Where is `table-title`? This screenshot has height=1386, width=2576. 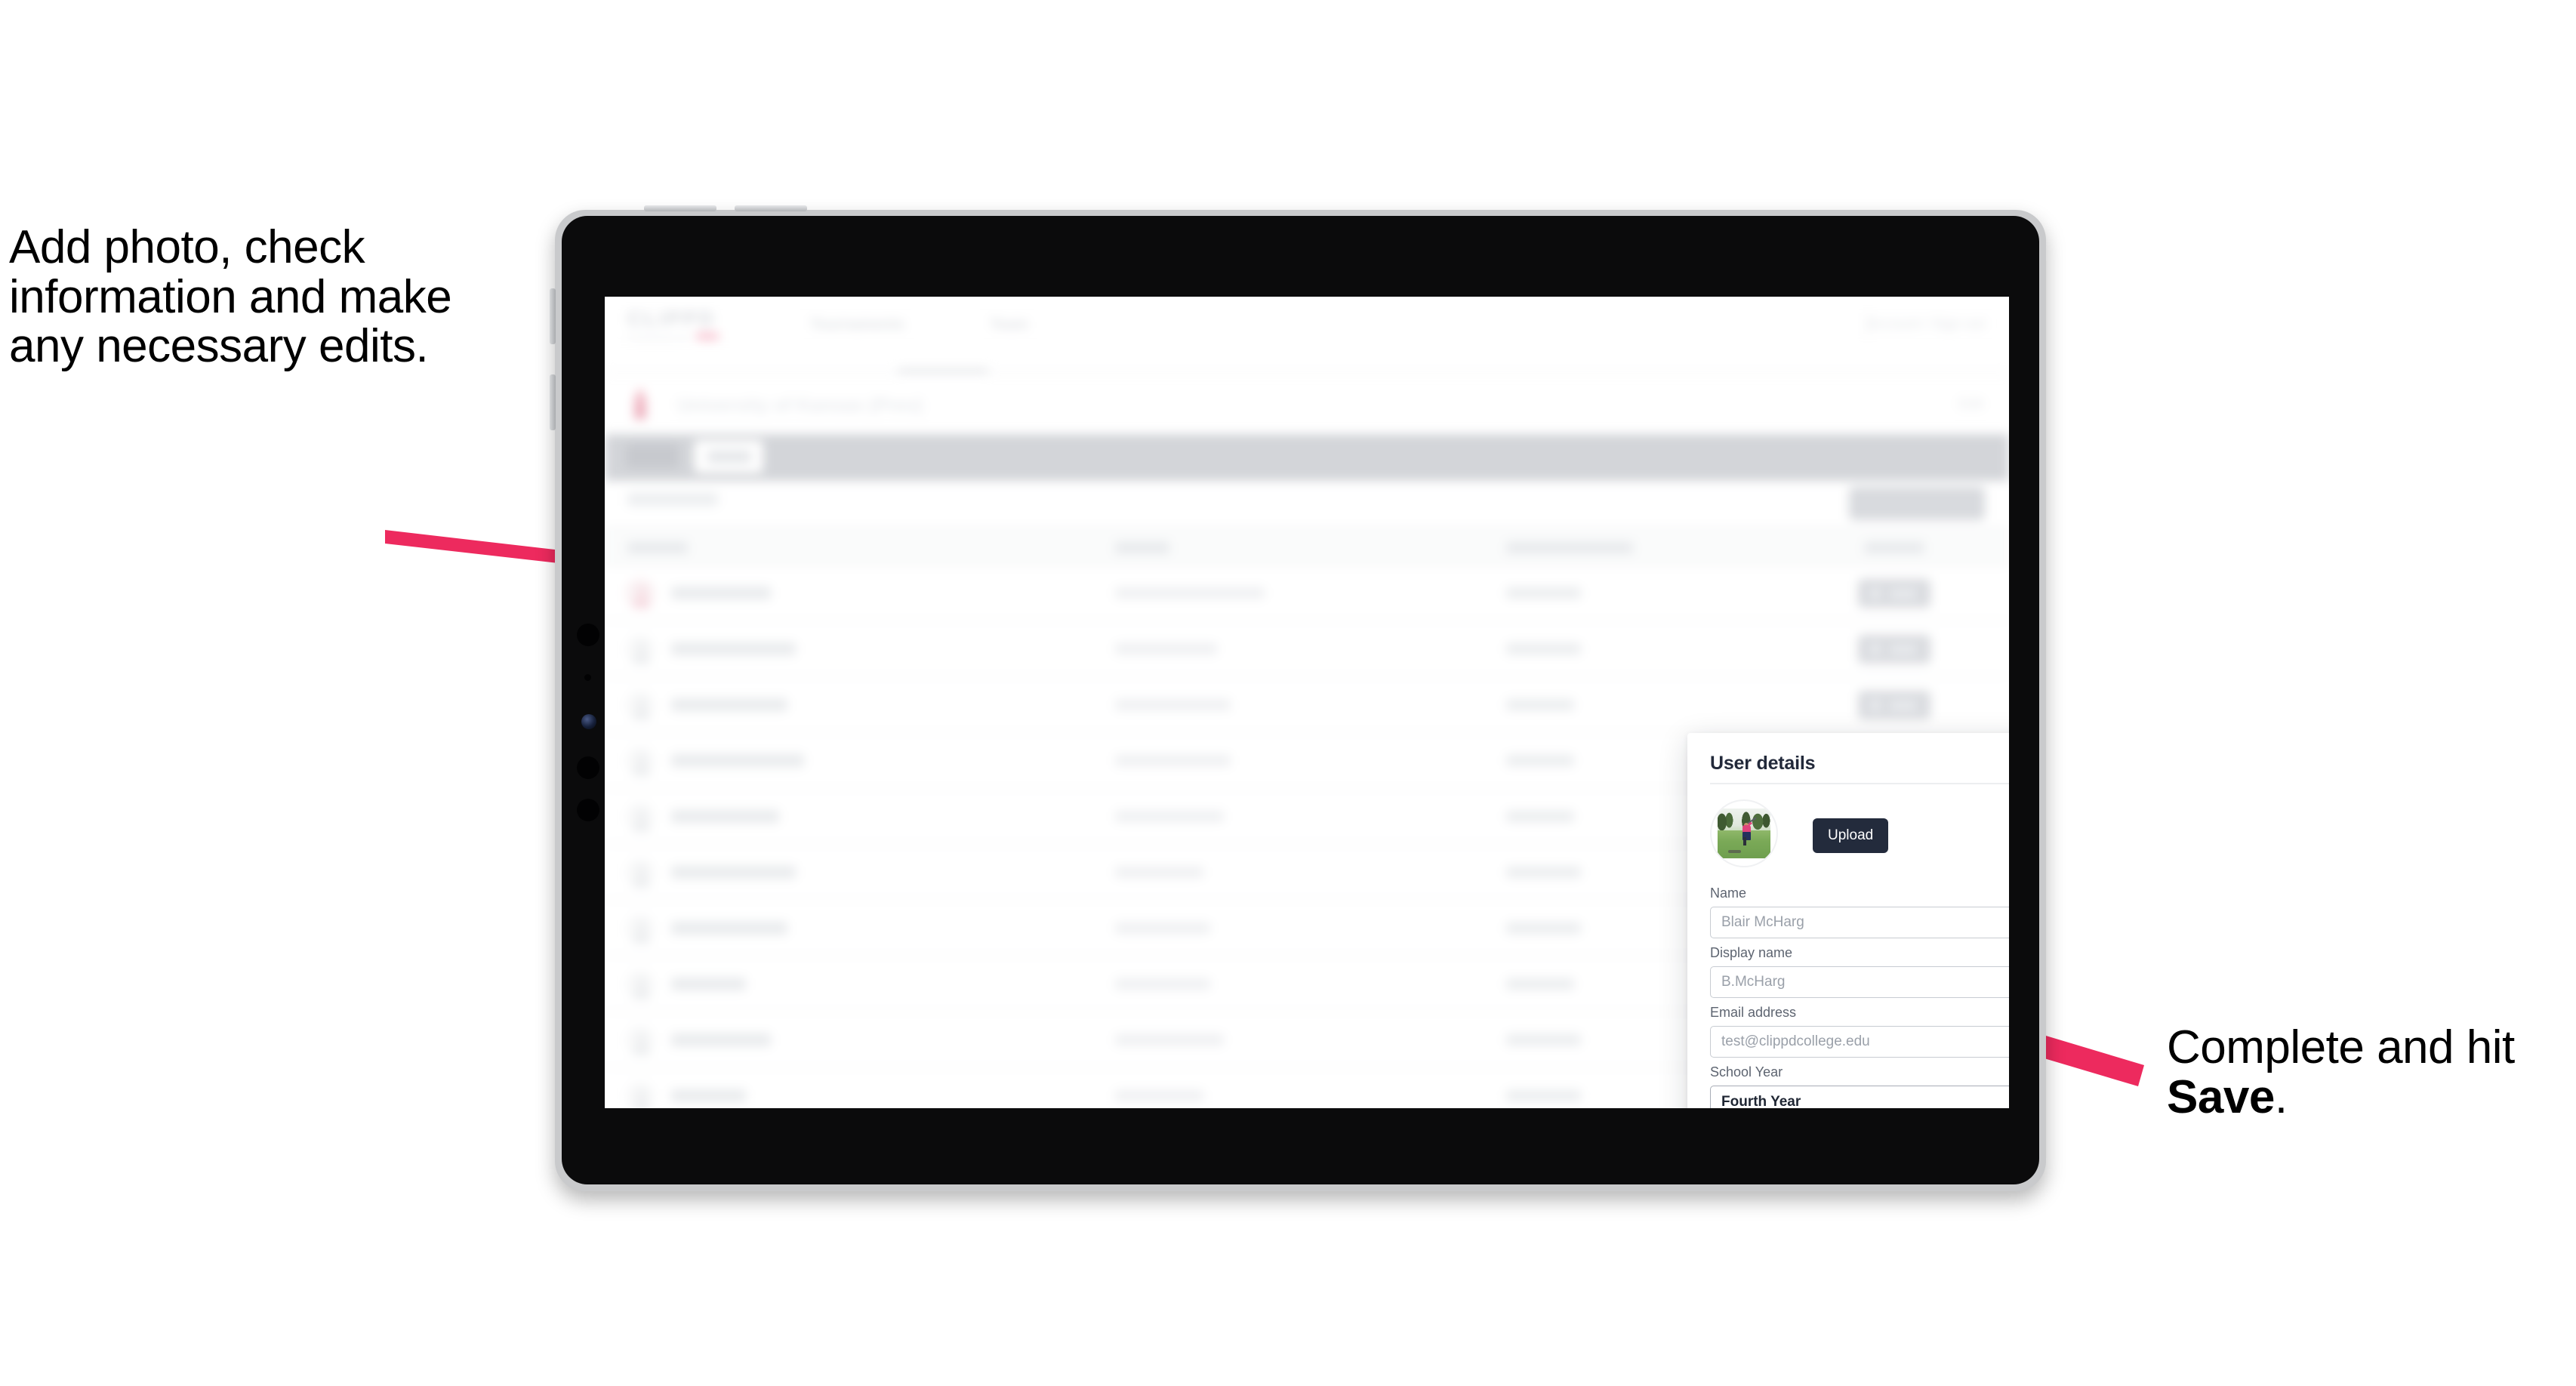 table-title is located at coordinates (672, 499).